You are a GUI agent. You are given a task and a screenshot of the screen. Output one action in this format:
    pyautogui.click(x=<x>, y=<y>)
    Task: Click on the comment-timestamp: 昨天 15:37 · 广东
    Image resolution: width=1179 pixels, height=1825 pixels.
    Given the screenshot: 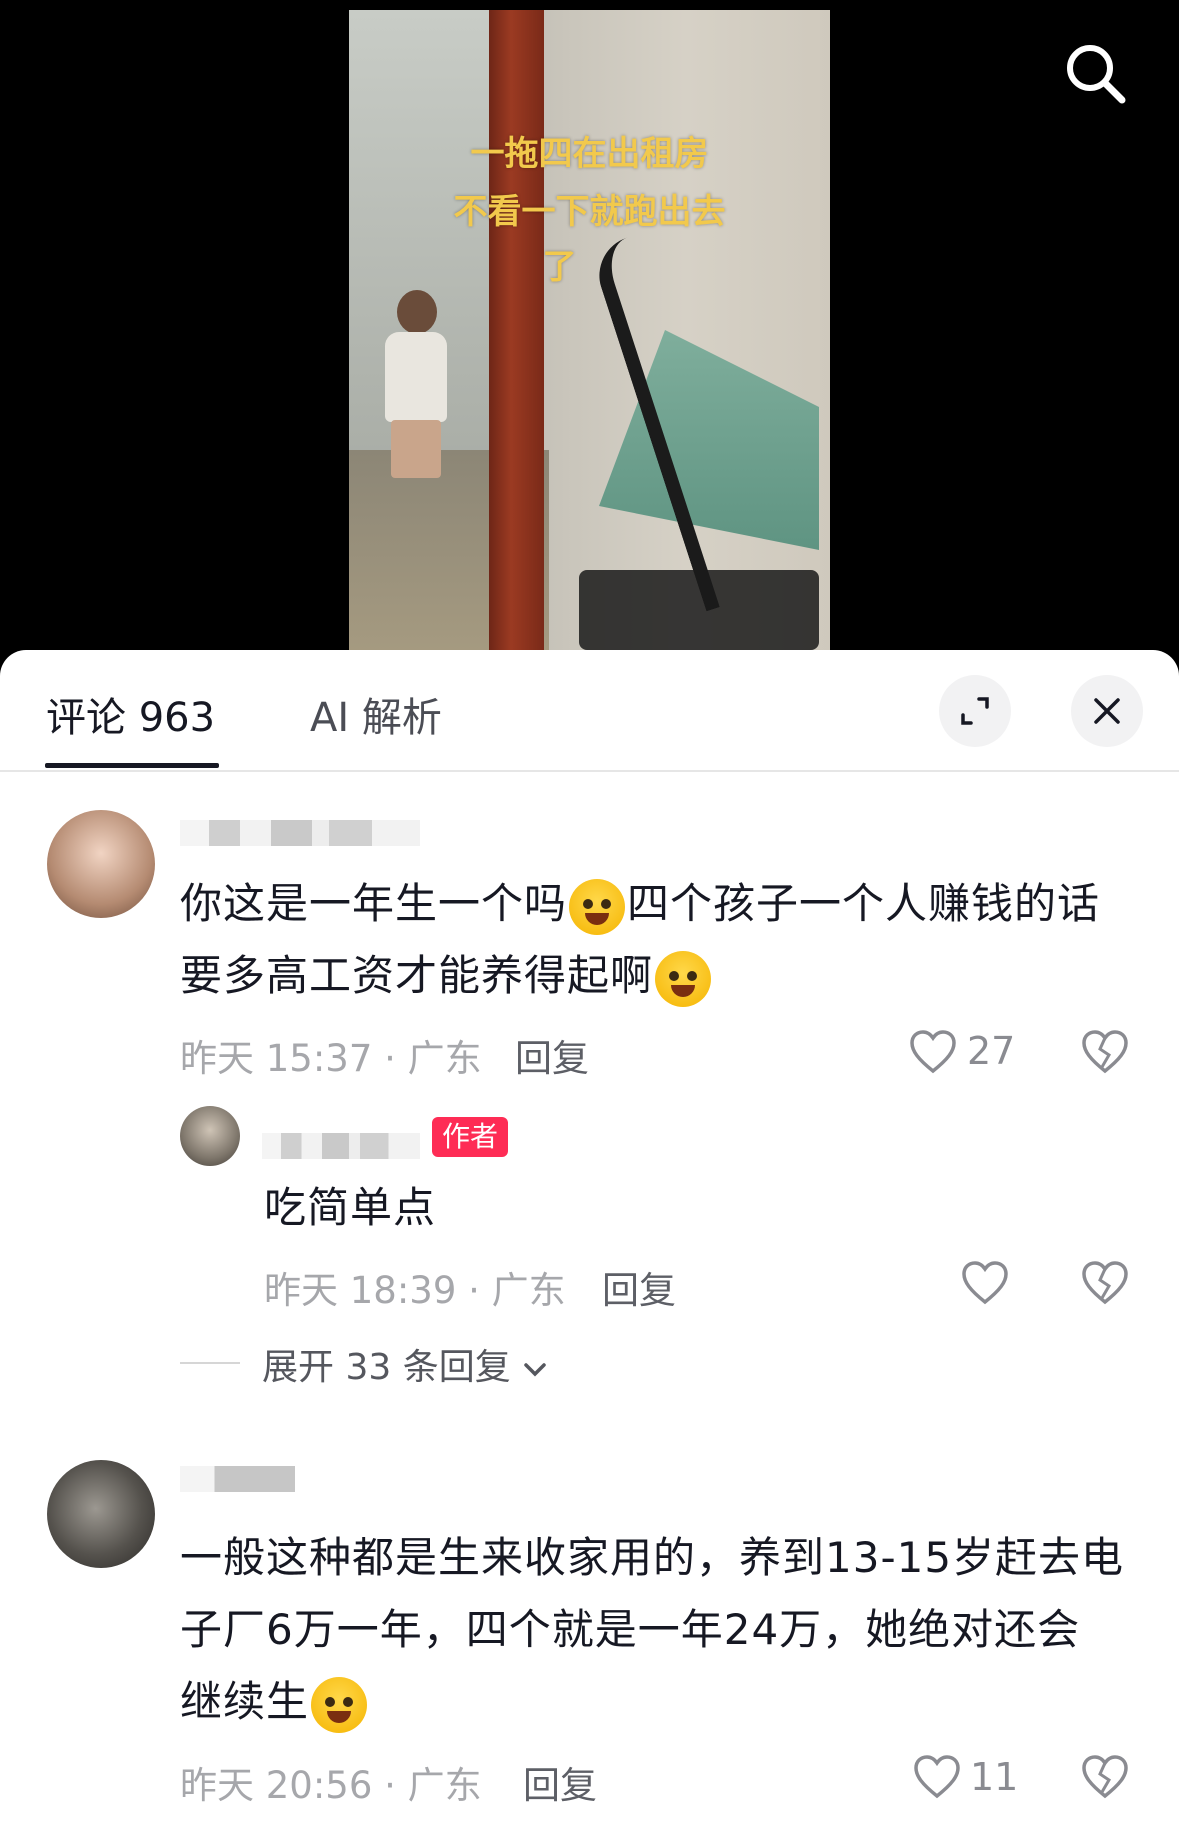 What is the action you would take?
    pyautogui.click(x=331, y=1058)
    